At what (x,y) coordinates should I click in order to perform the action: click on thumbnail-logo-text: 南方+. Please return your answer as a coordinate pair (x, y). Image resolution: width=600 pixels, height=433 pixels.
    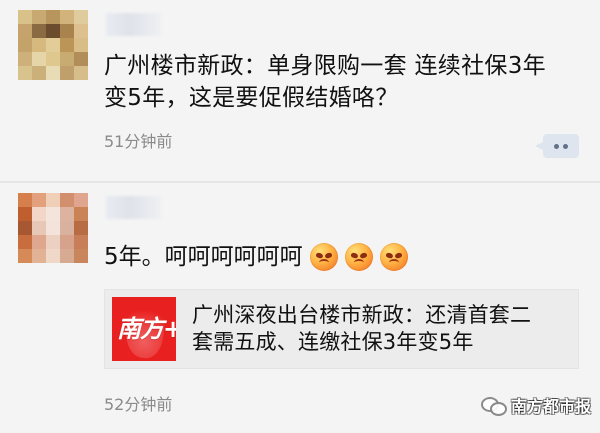
    Looking at the image, I should click on (146, 329).